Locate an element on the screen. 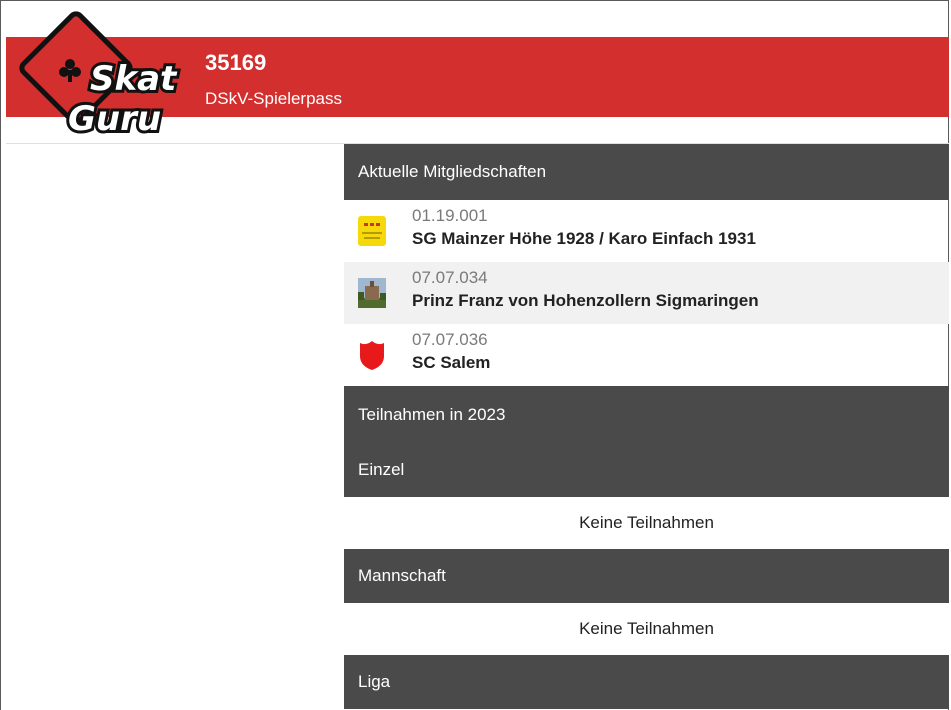  participation-heading: Teilnahmen in 2023 is located at coordinates (646, 414).